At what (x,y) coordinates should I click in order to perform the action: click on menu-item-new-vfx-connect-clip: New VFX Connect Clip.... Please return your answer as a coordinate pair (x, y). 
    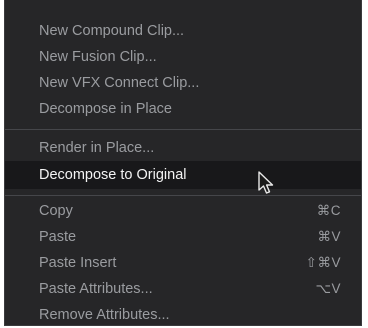
    Looking at the image, I should click on (183, 83).